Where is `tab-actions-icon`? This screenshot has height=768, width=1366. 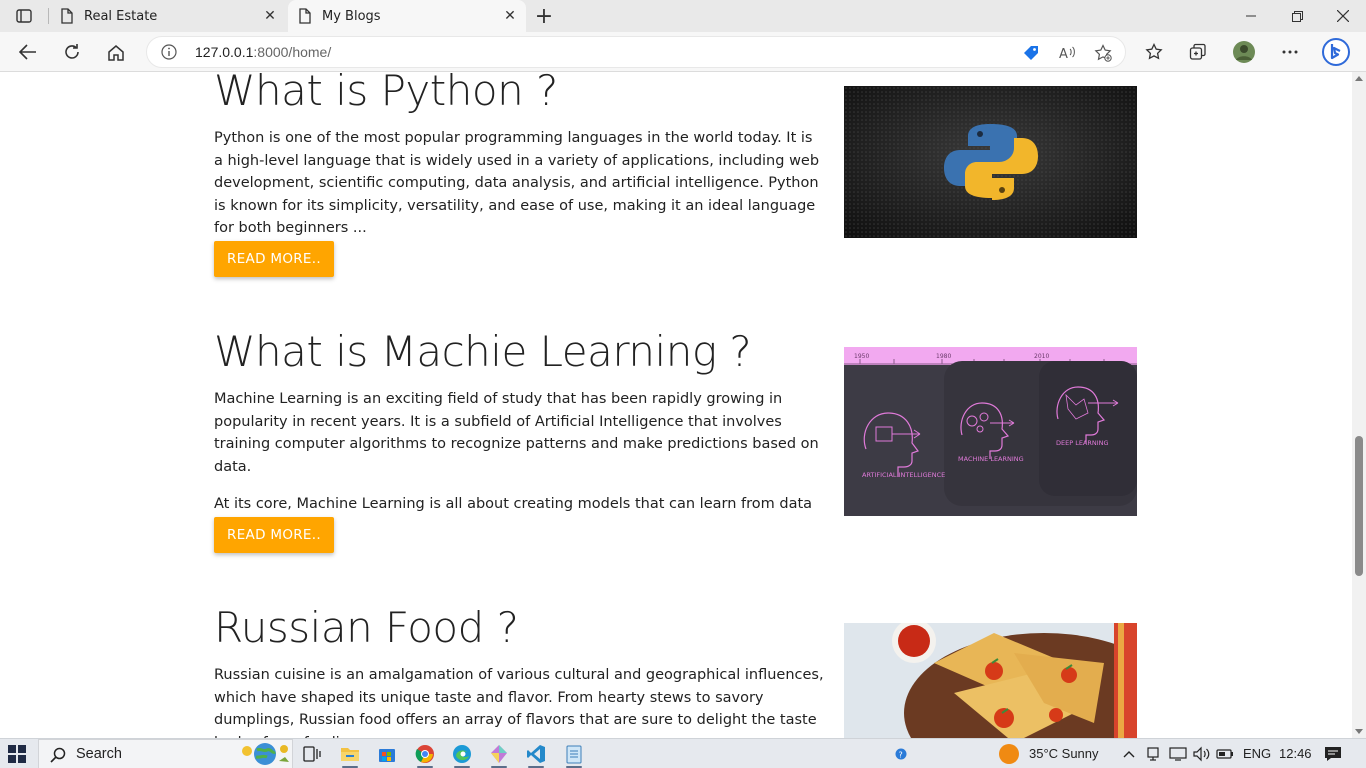
tab-actions-icon is located at coordinates (24, 16).